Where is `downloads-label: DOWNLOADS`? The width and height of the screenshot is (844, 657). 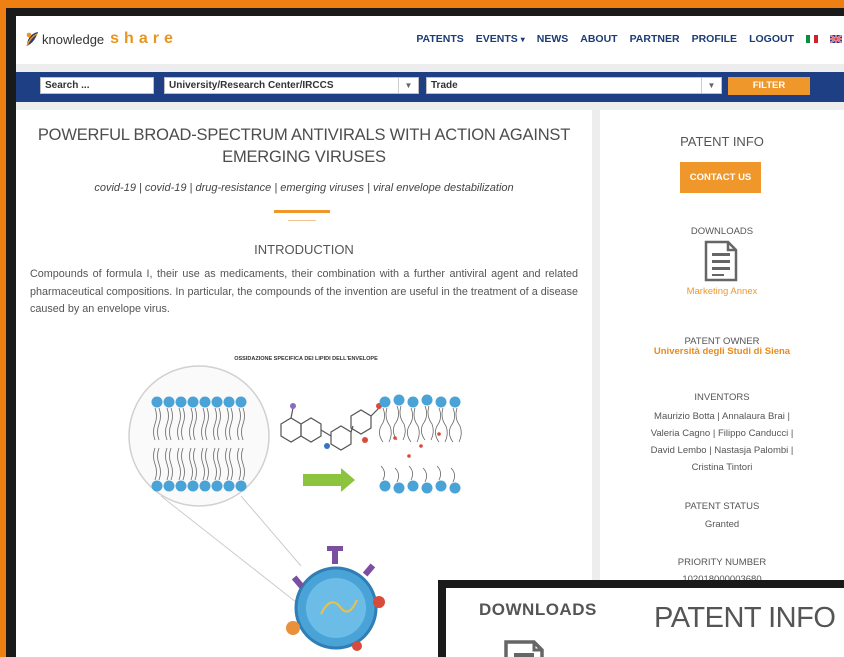 downloads-label: DOWNLOADS is located at coordinates (722, 231).